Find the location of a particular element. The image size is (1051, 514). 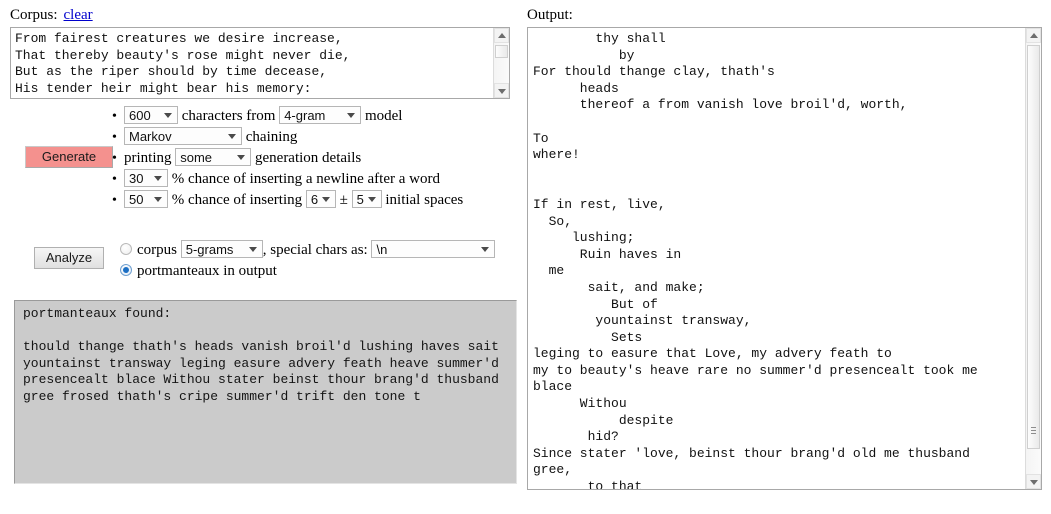

output-scrollbar is located at coordinates (1033, 258).